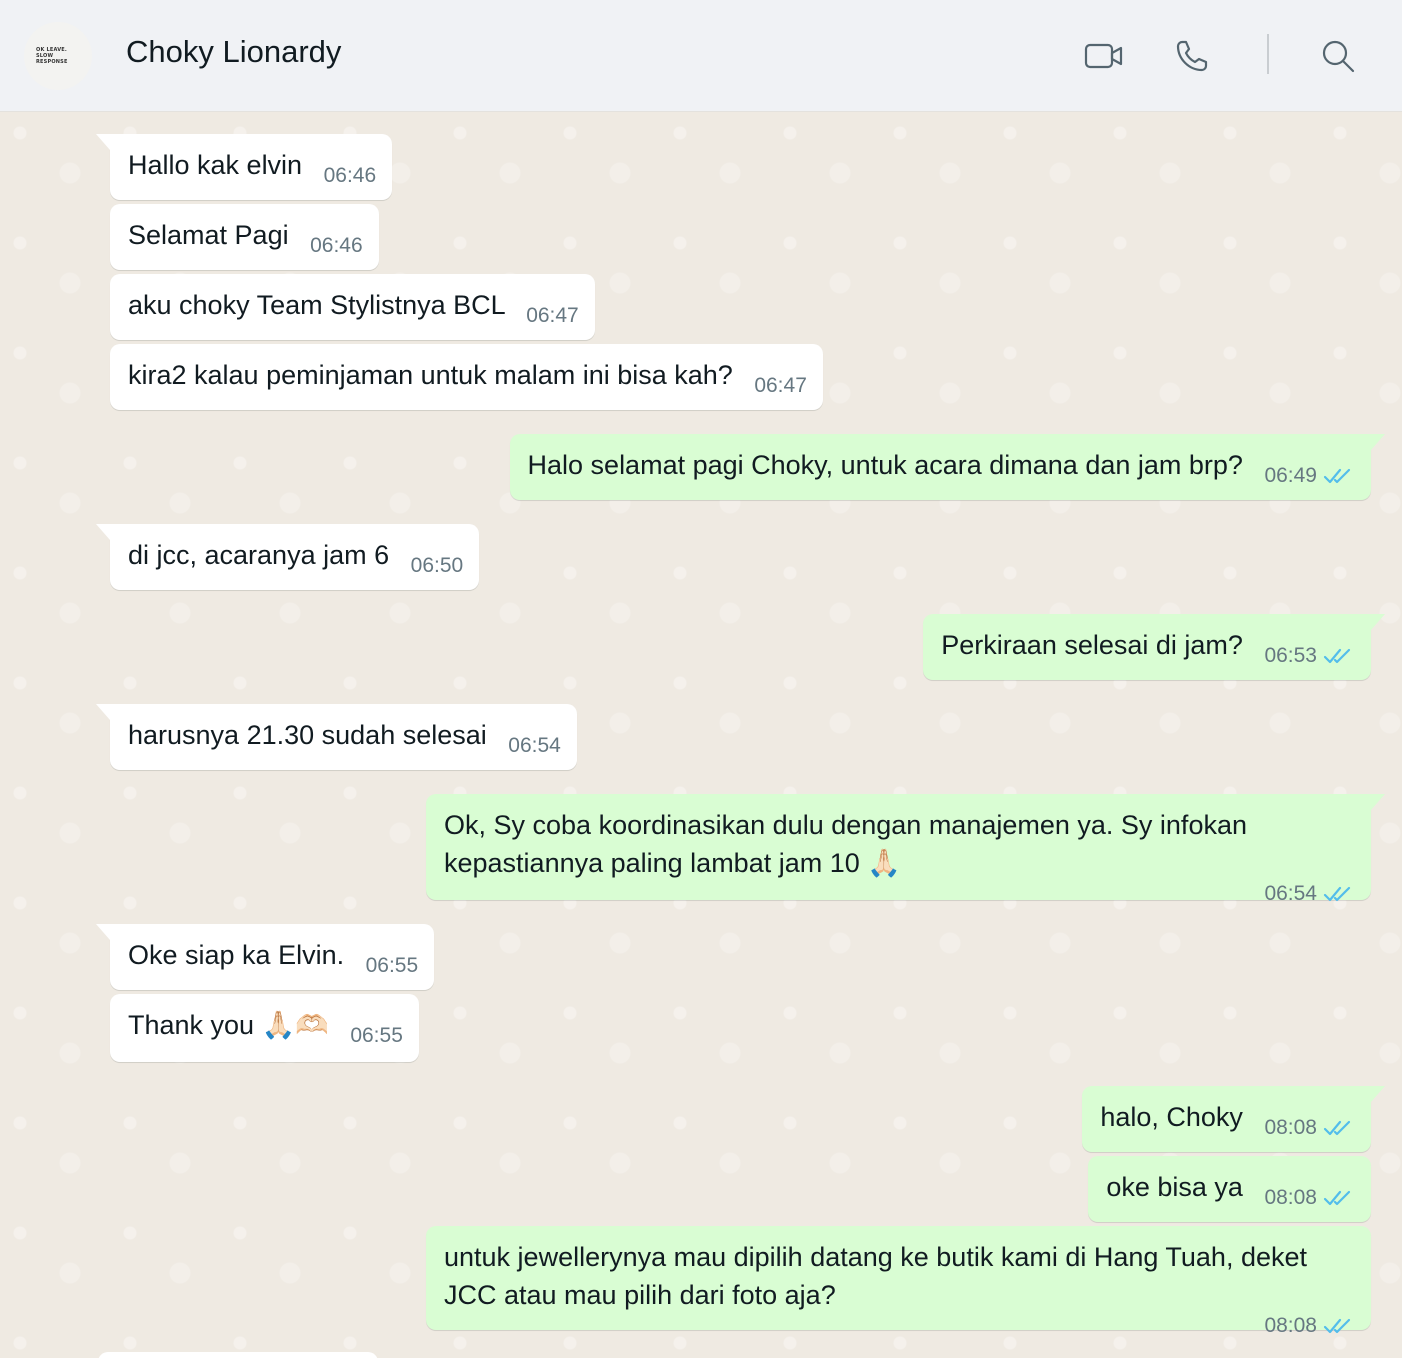 Image resolution: width=1402 pixels, height=1358 pixels. I want to click on message-text: Perkiraan selesai di jam?, so click(1092, 645).